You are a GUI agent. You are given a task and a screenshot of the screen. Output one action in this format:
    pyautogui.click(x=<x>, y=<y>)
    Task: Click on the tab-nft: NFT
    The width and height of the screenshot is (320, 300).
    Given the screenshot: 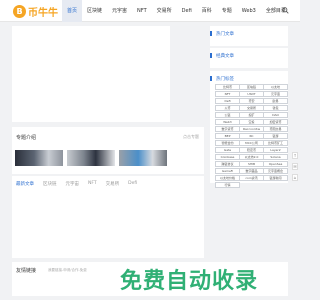 What is the action you would take?
    pyautogui.click(x=92, y=185)
    